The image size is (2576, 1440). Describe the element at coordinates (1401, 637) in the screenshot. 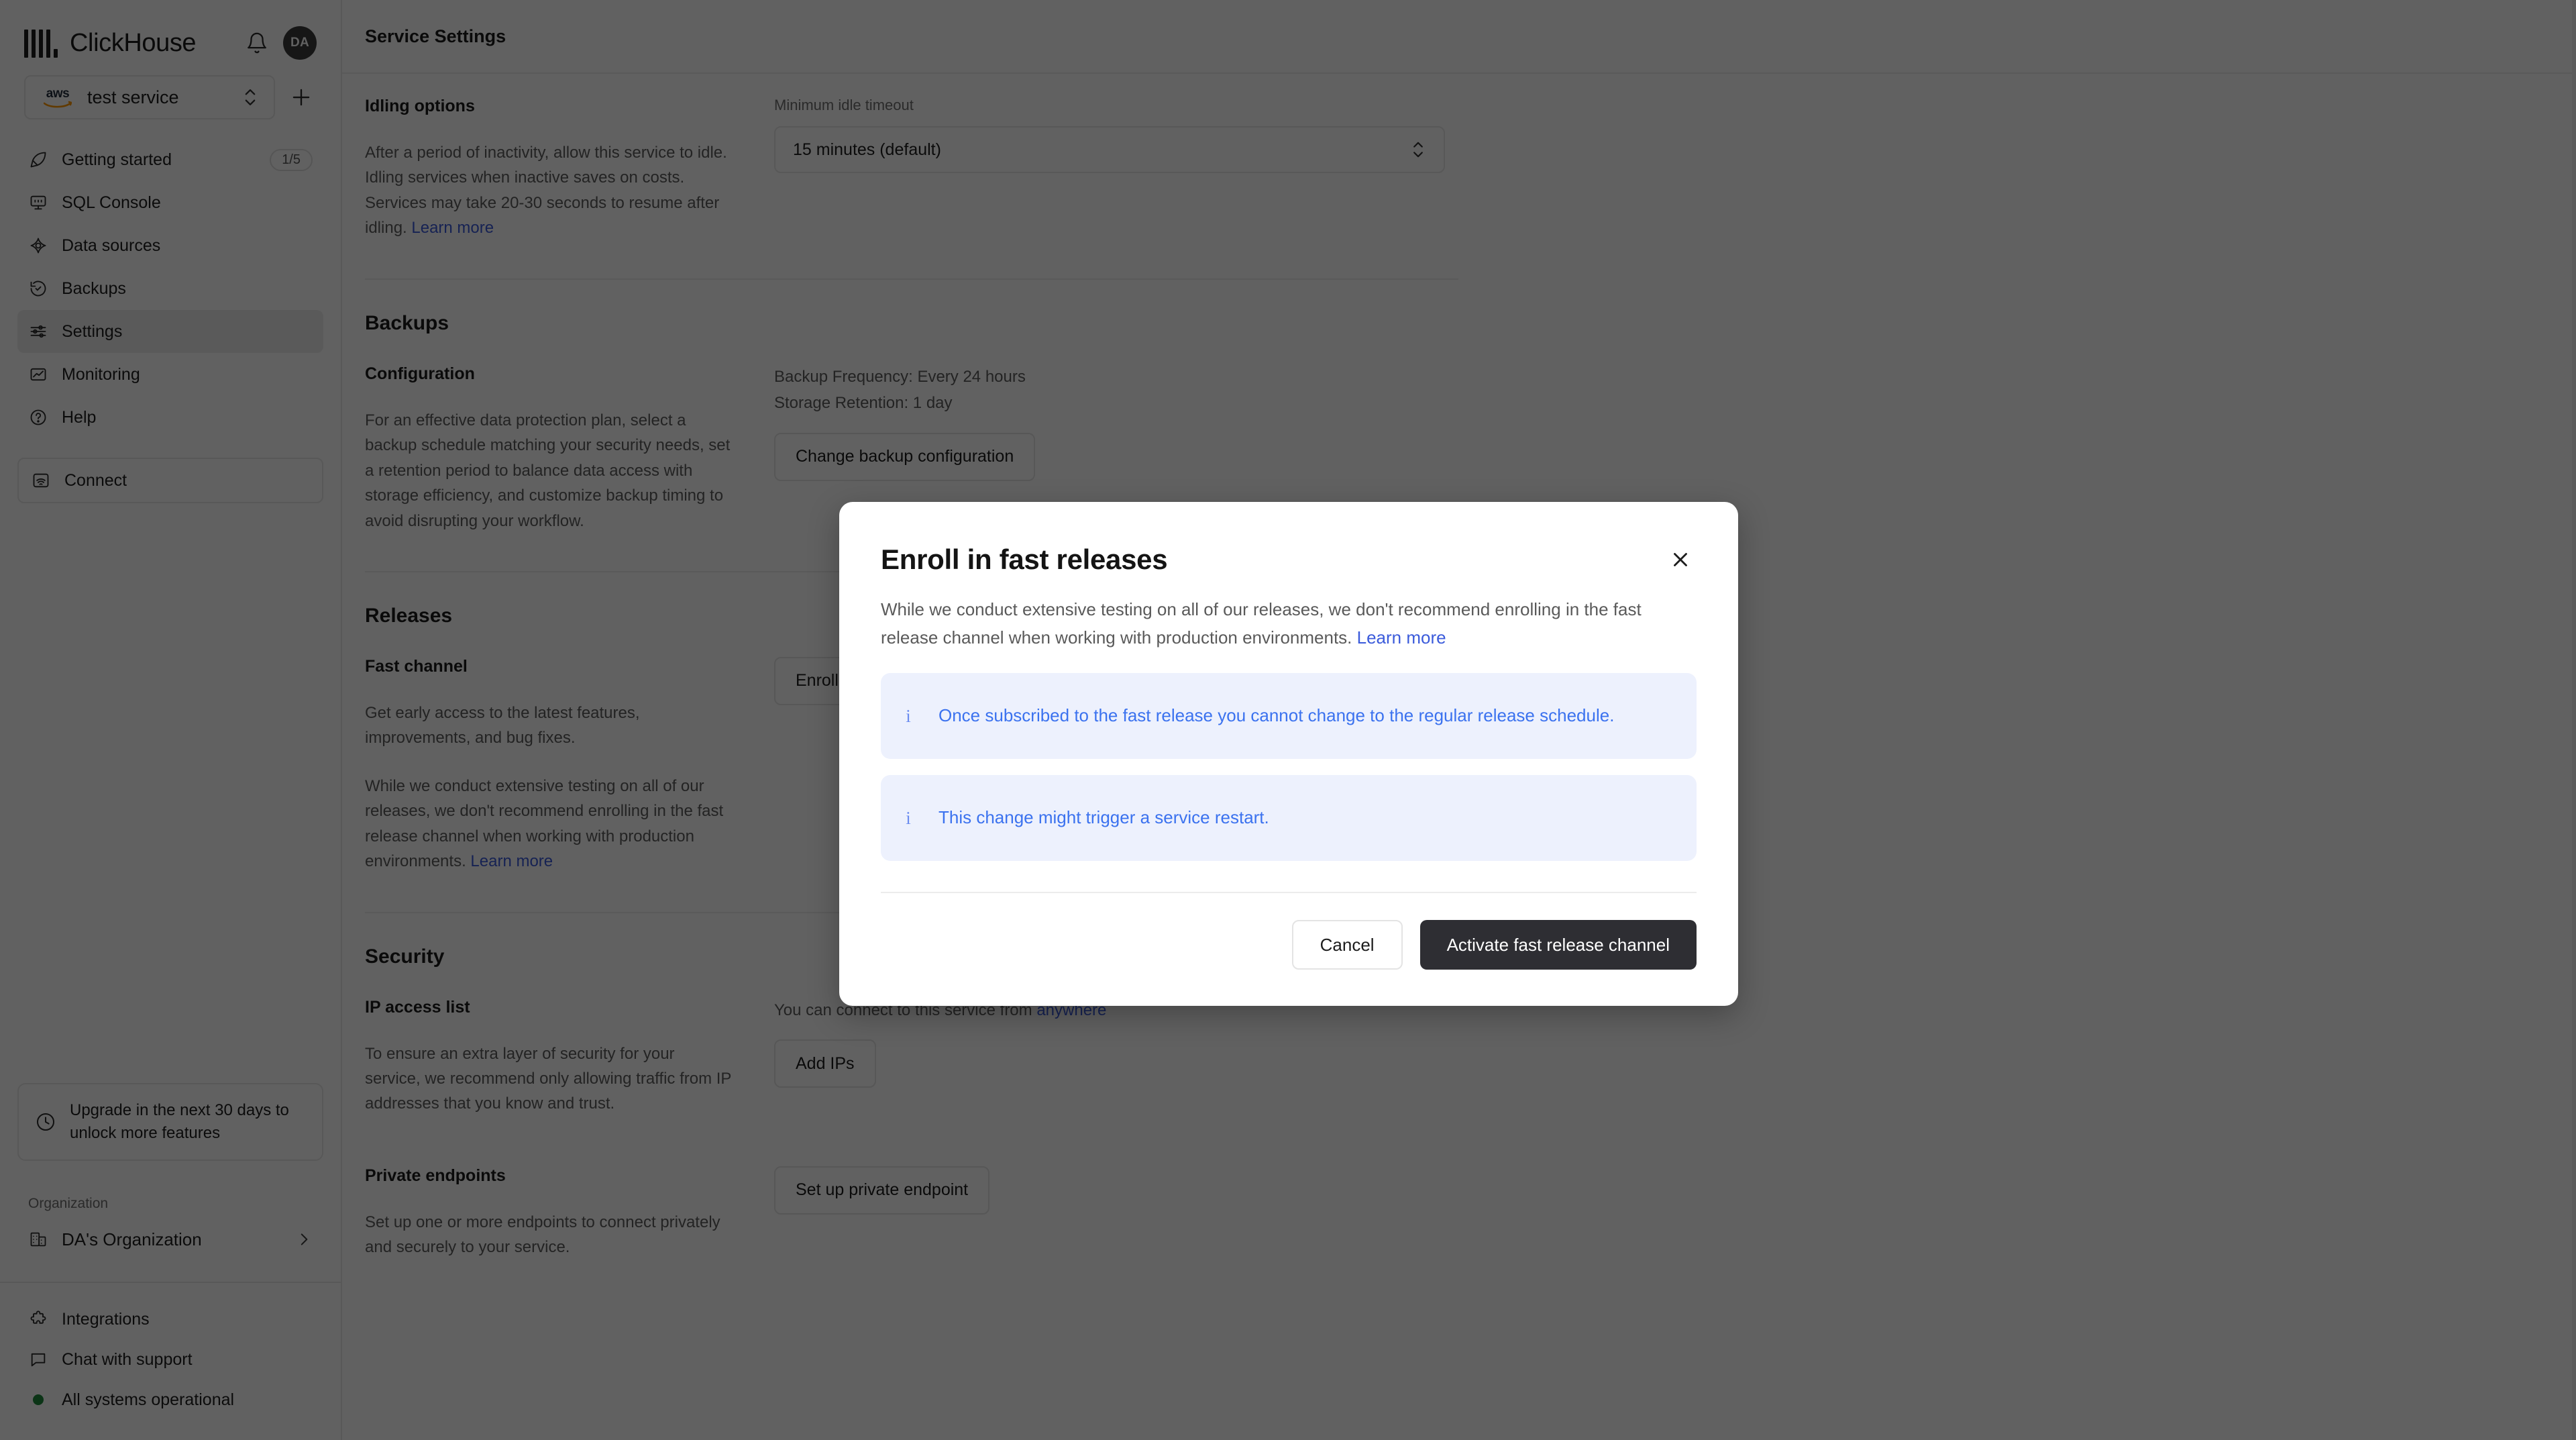

I see `modal-learn-more-link: Learn more` at that location.